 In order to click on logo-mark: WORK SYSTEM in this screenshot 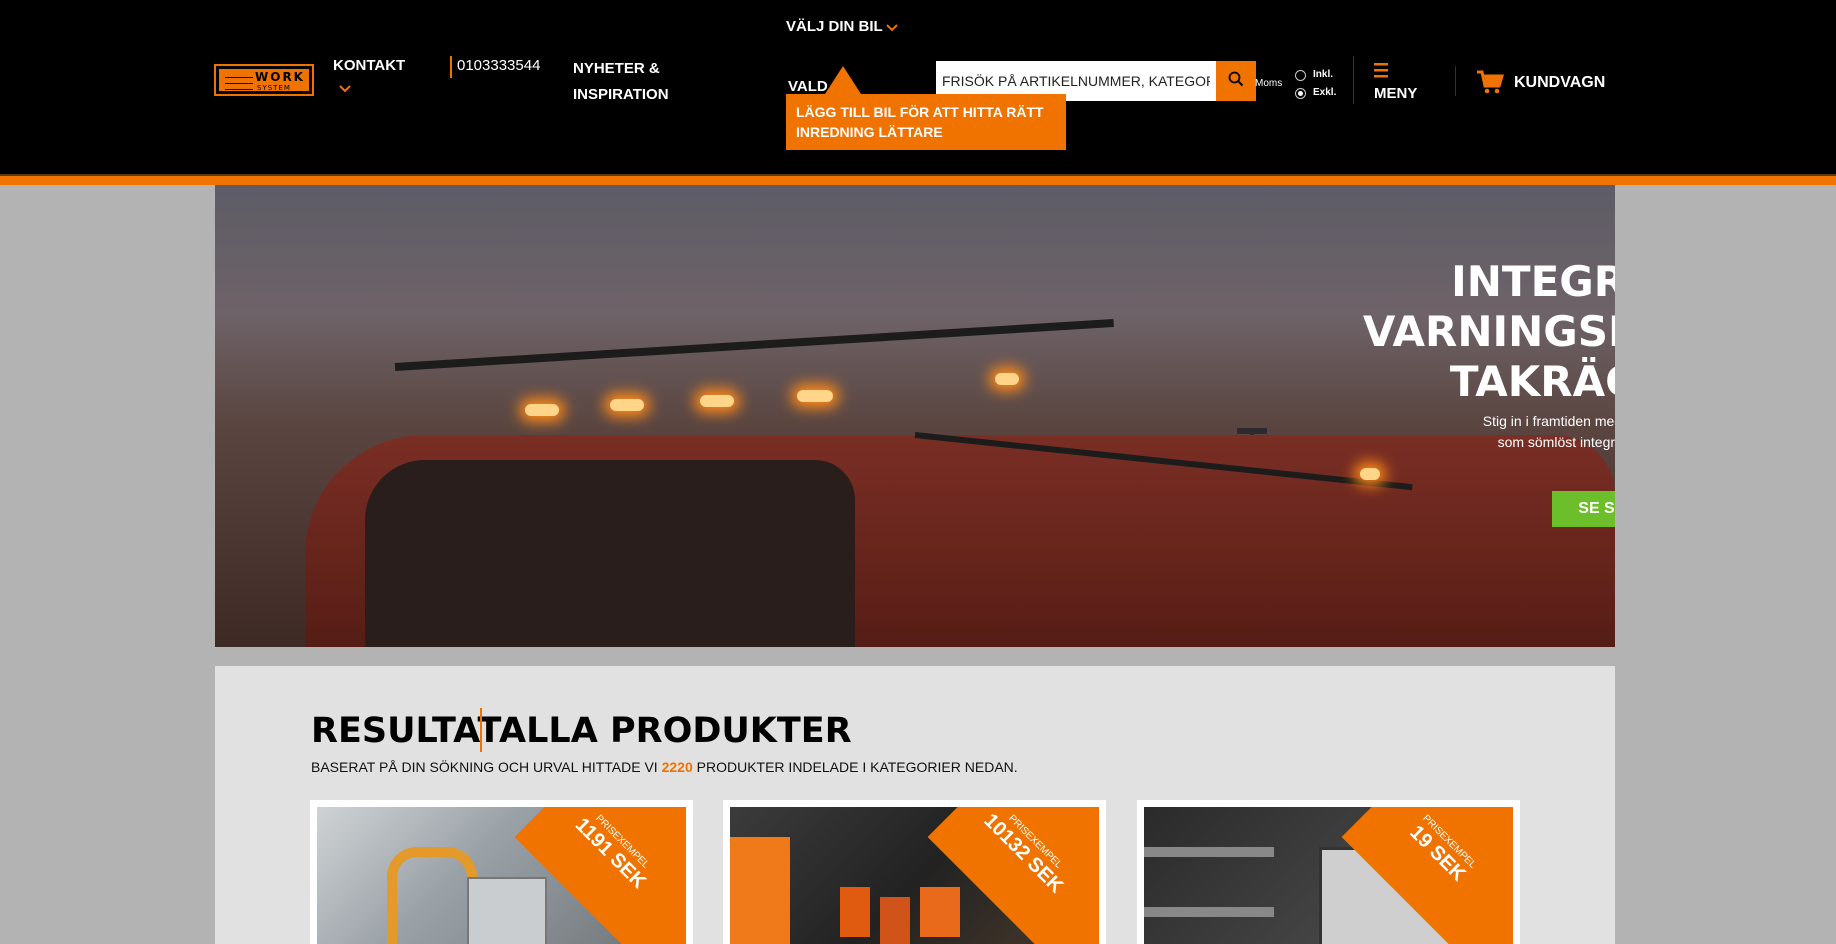, I will do `click(264, 80)`.